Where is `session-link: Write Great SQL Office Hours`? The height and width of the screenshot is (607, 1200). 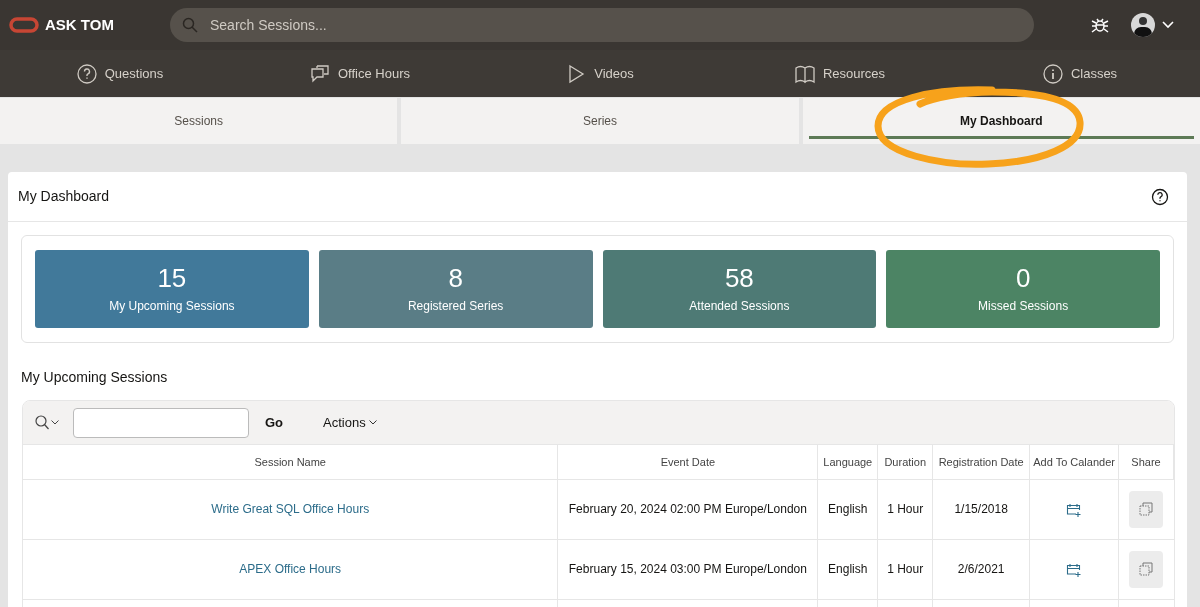
session-link: Write Great SQL Office Hours is located at coordinates (290, 509).